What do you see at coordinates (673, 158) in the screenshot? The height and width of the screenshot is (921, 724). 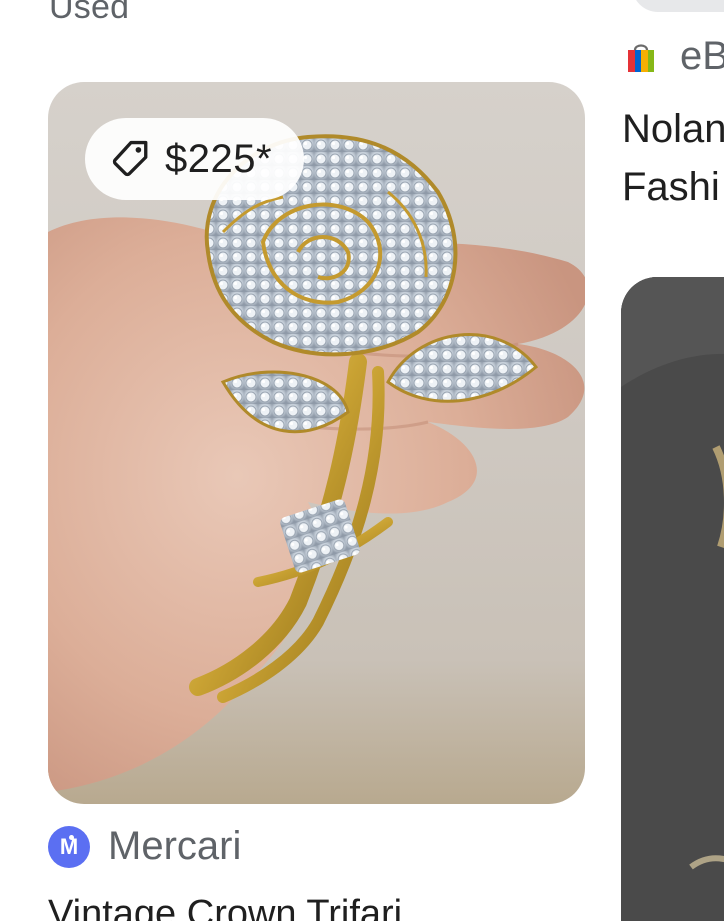 I see `product-title-link-right: Nolan Fashi` at bounding box center [673, 158].